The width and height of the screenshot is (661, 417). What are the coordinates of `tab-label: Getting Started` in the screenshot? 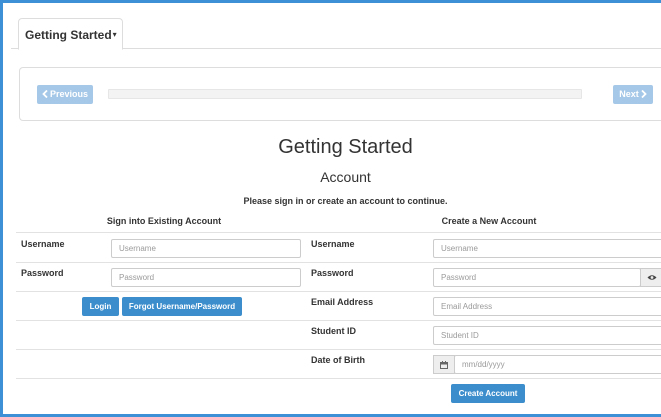 It's located at (68, 35).